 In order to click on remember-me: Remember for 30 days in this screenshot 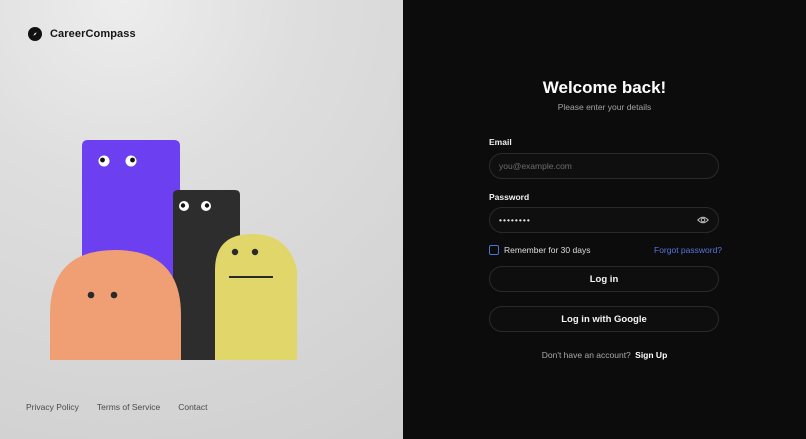, I will do `click(539, 250)`.